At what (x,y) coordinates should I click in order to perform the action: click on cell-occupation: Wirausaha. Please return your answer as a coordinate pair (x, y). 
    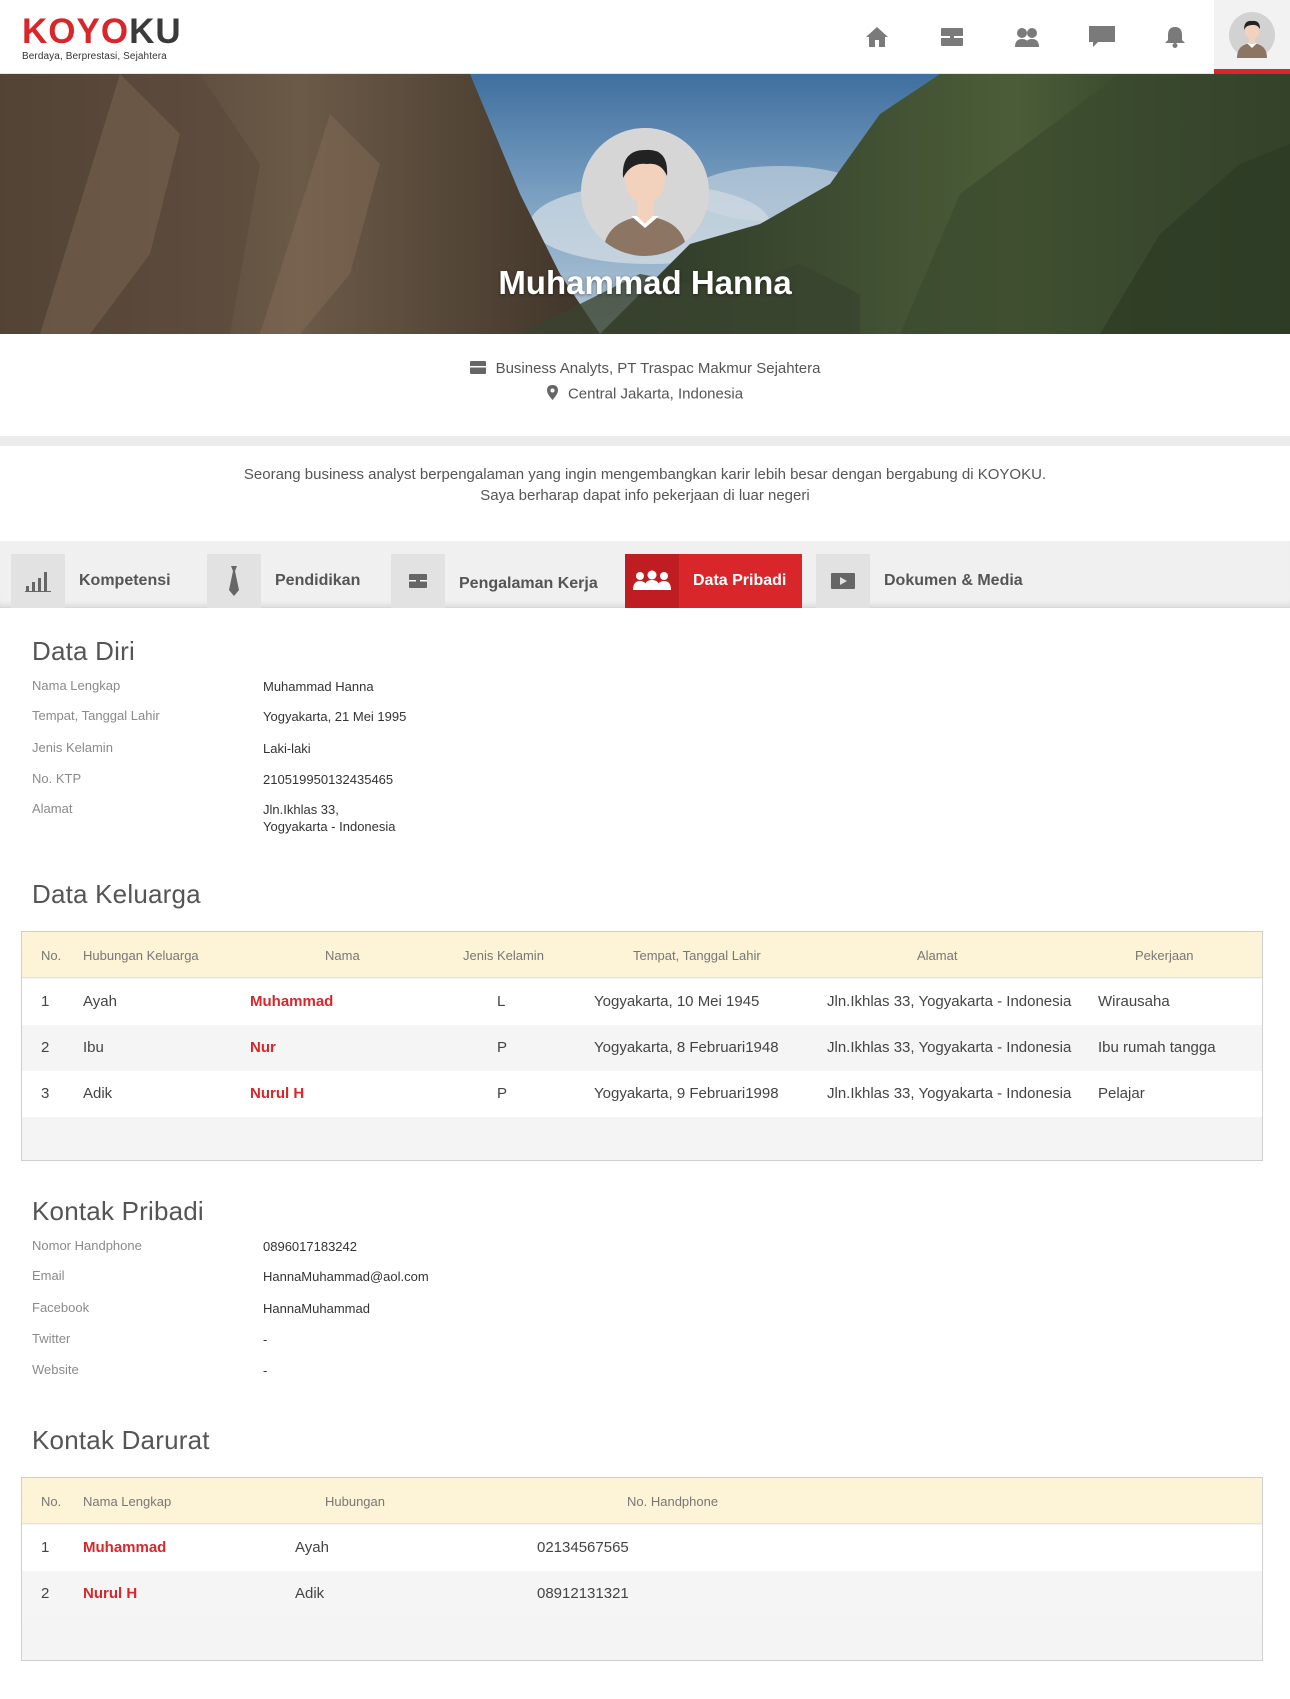
    Looking at the image, I should click on (1134, 1001).